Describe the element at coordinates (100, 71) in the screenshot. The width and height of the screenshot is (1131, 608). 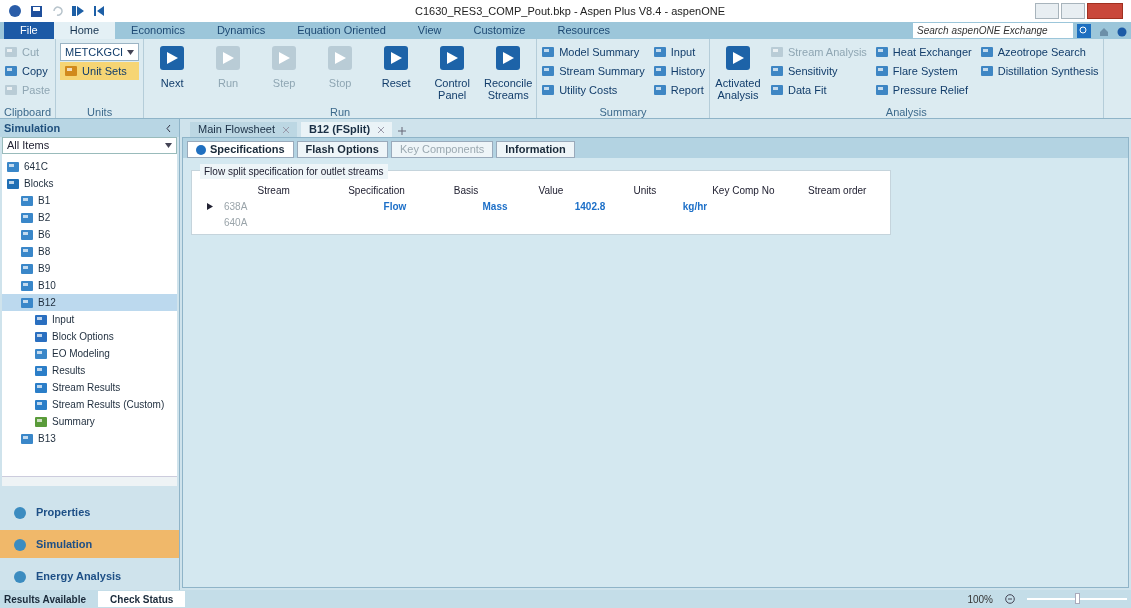
I see `ribbon-button: Unit Sets` at that location.